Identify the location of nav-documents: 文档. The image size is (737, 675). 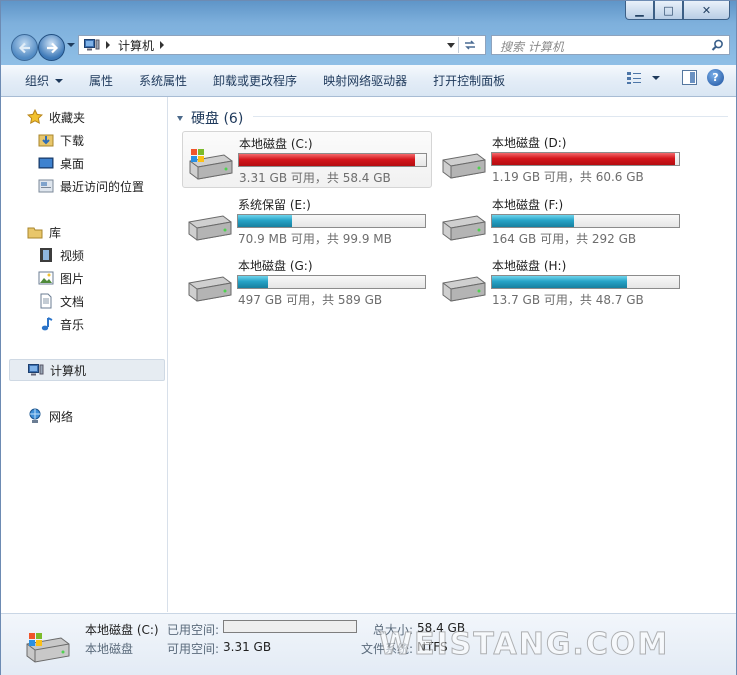
(61, 301).